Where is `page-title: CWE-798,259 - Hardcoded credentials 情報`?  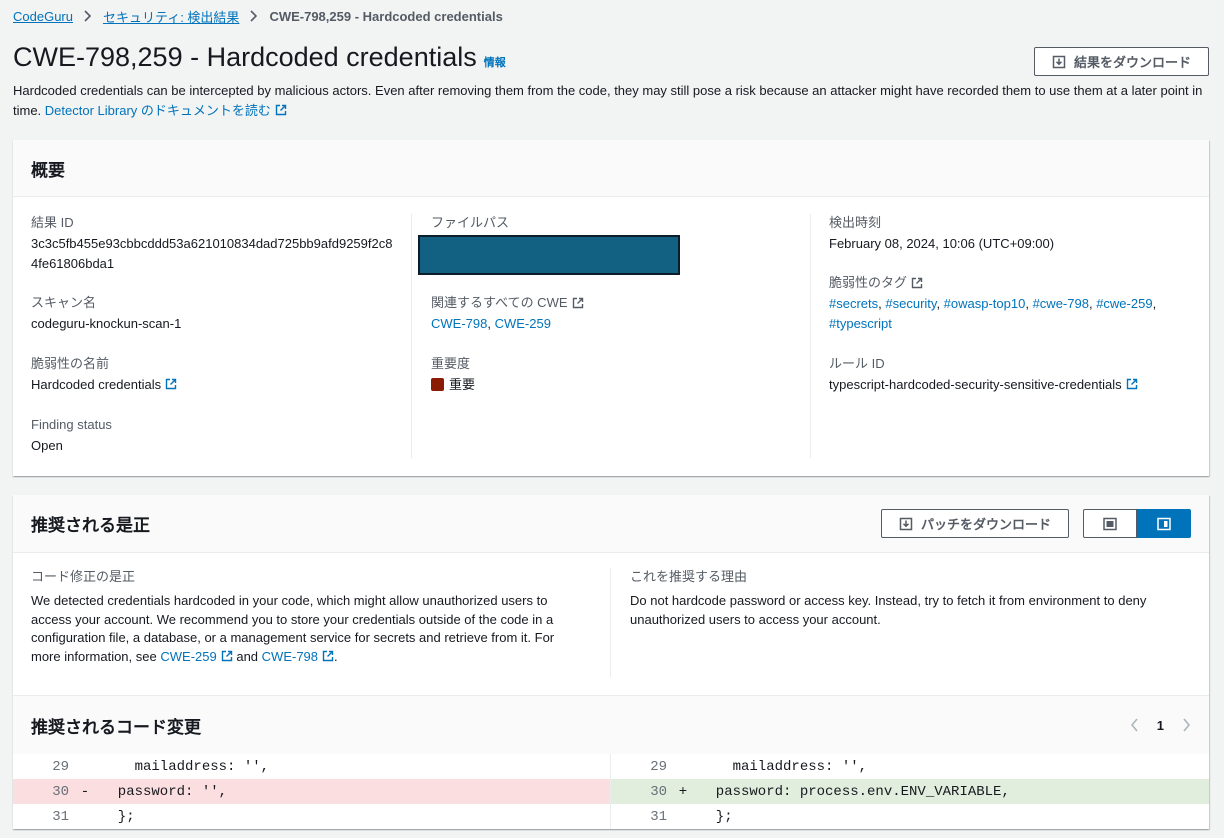 page-title: CWE-798,259 - Hardcoded credentials 情報 is located at coordinates (259, 57).